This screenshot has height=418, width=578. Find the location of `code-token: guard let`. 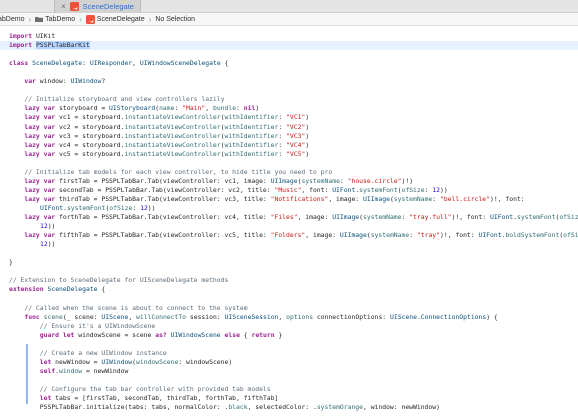

code-token: guard let is located at coordinates (57, 334).